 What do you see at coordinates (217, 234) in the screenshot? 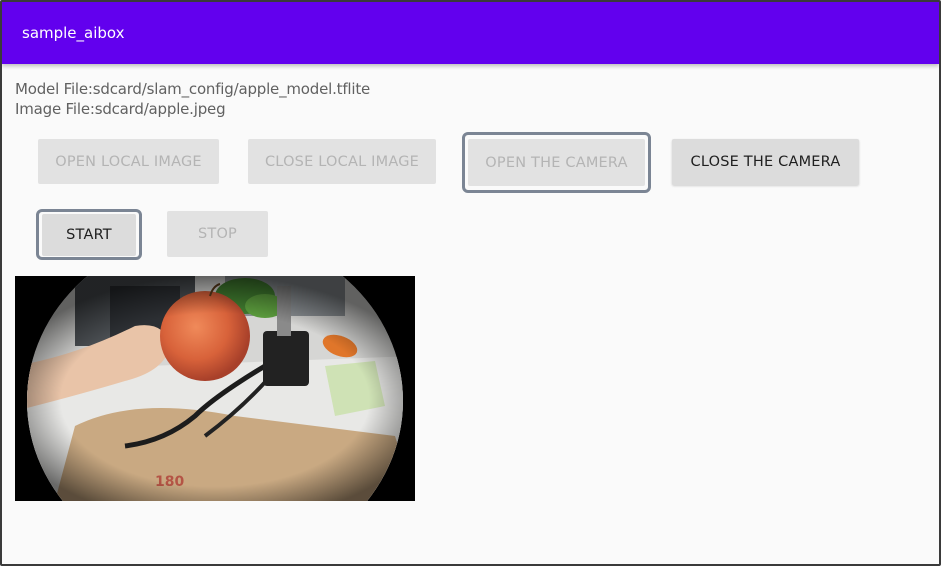
I see `stop-button: STOP` at bounding box center [217, 234].